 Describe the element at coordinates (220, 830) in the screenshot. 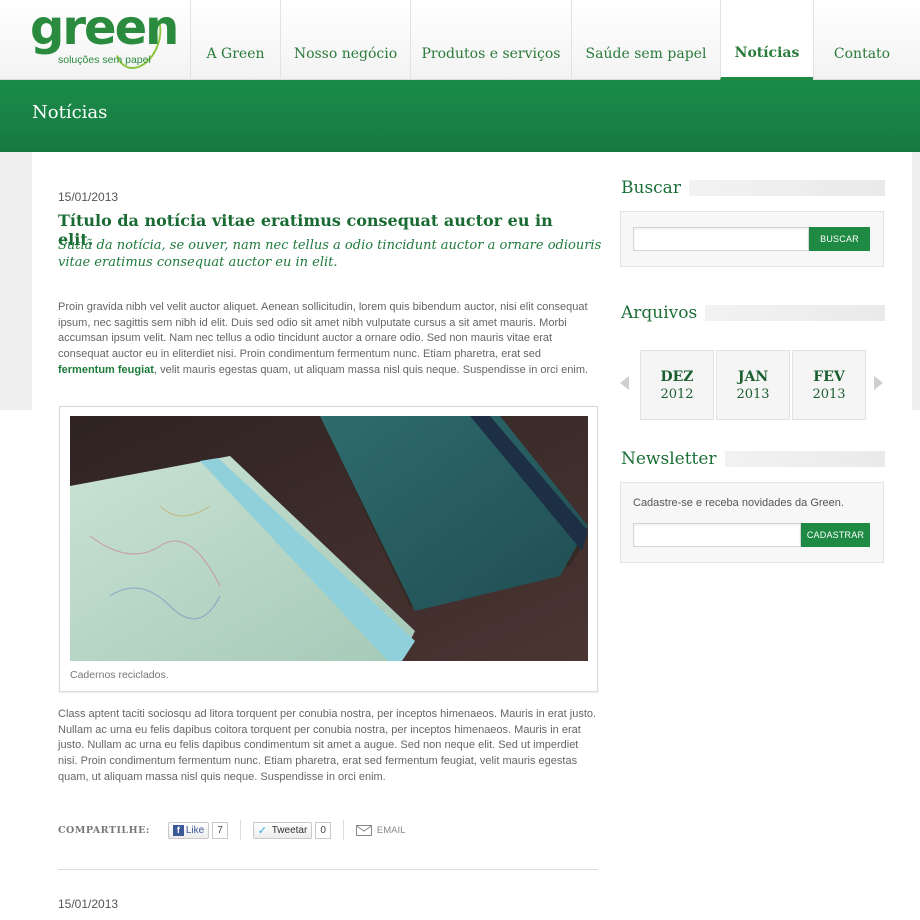

I see `like-count: 7` at that location.